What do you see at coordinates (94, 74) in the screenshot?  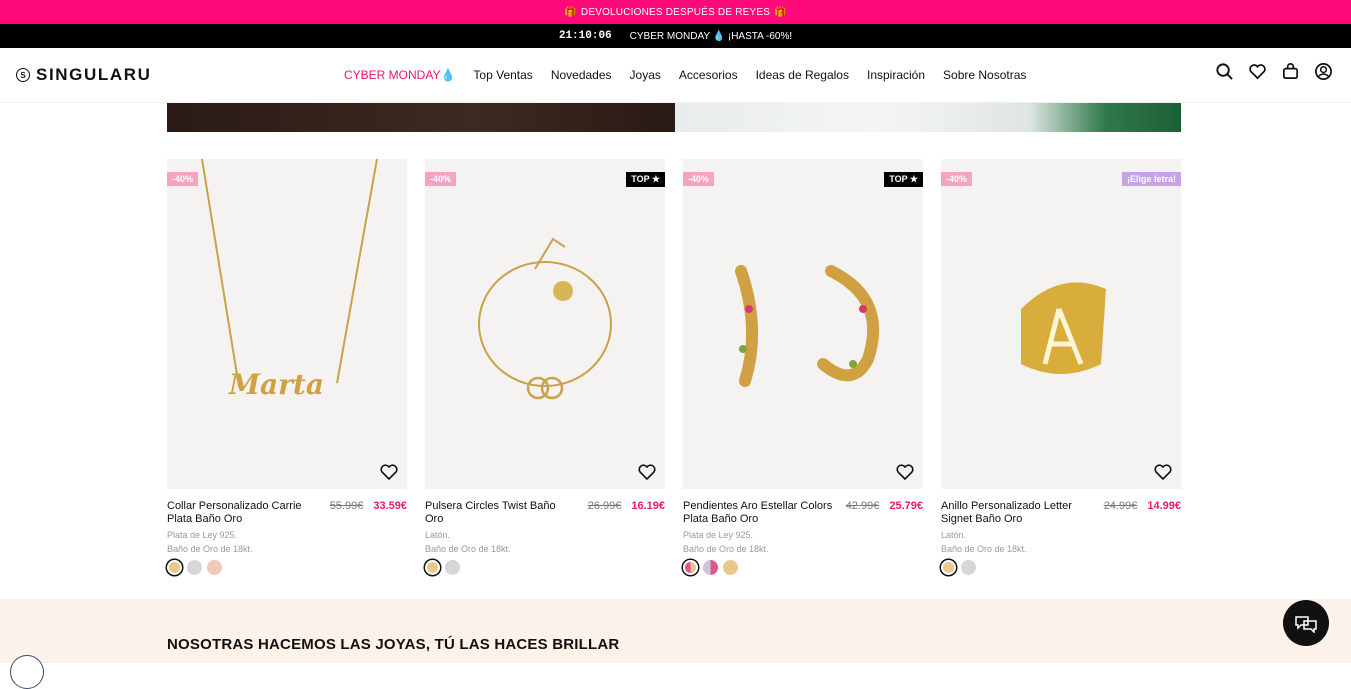 I see `logo-text: SINGULARU` at bounding box center [94, 74].